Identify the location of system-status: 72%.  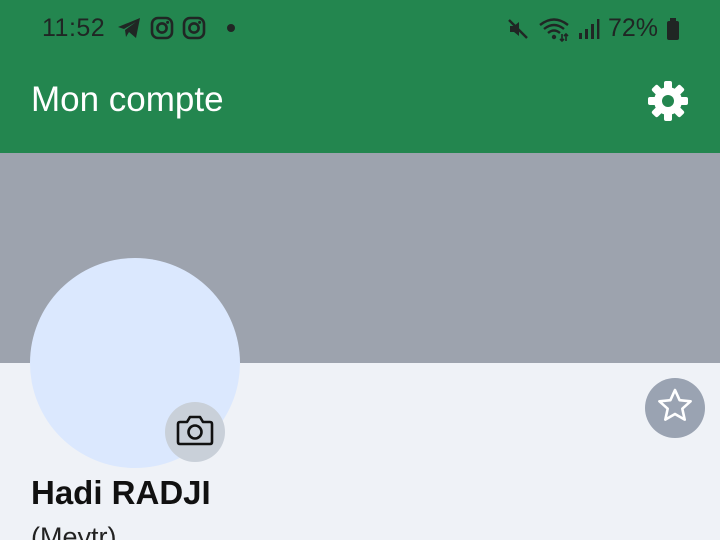
(593, 28).